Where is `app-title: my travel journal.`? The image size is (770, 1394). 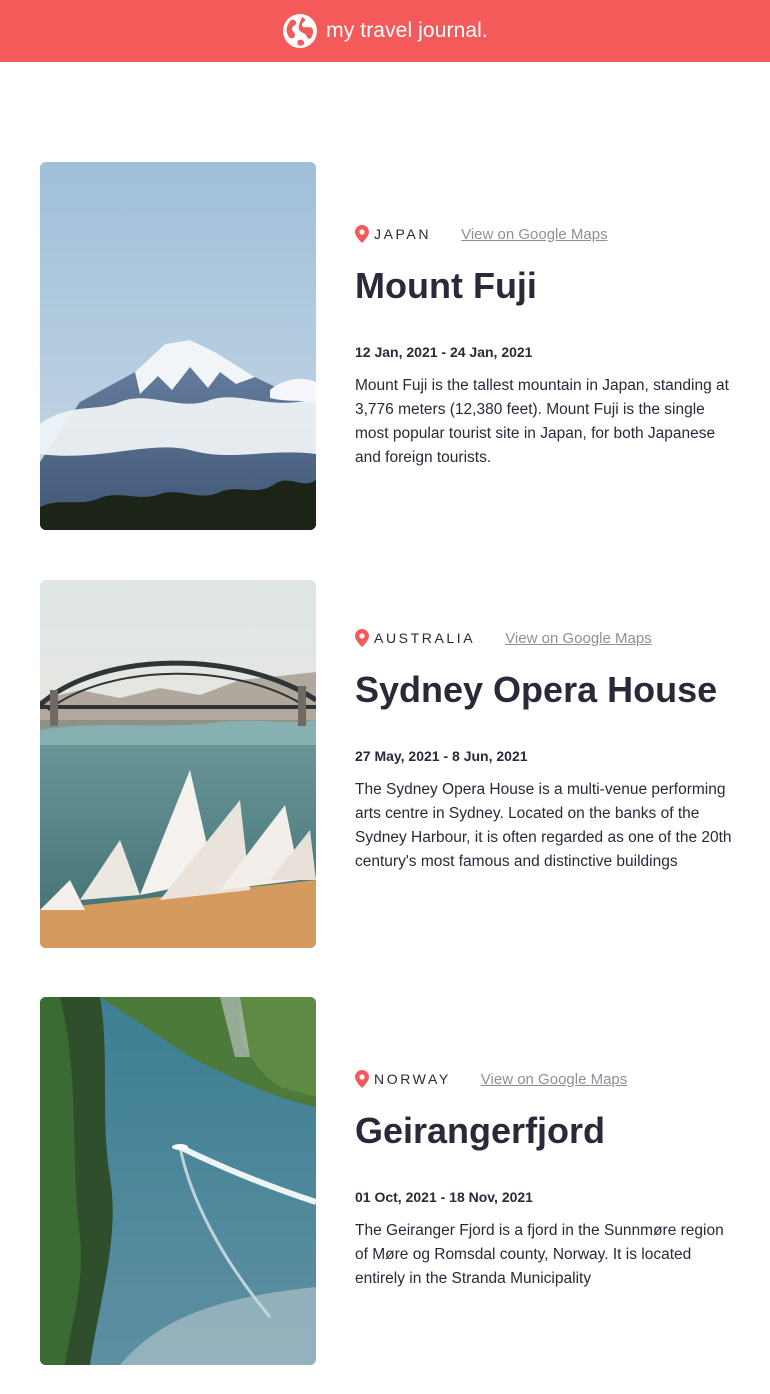
app-title: my travel journal. is located at coordinates (407, 30).